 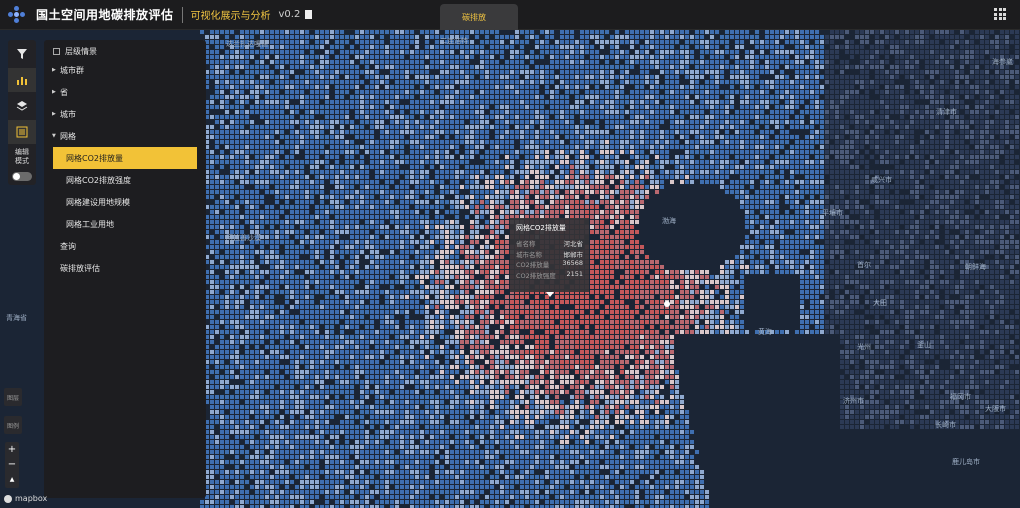 What do you see at coordinates (309, 14) in the screenshot?
I see `document-icon` at bounding box center [309, 14].